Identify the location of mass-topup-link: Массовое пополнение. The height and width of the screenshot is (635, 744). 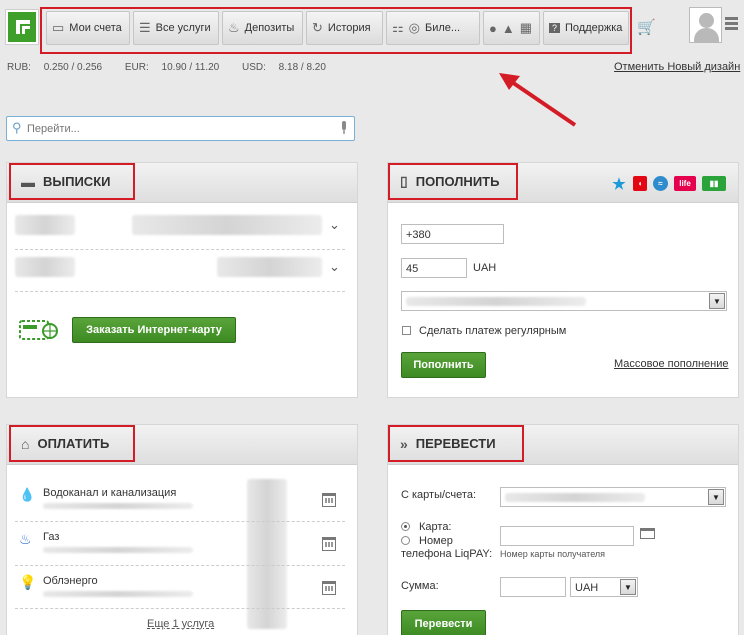
(671, 364).